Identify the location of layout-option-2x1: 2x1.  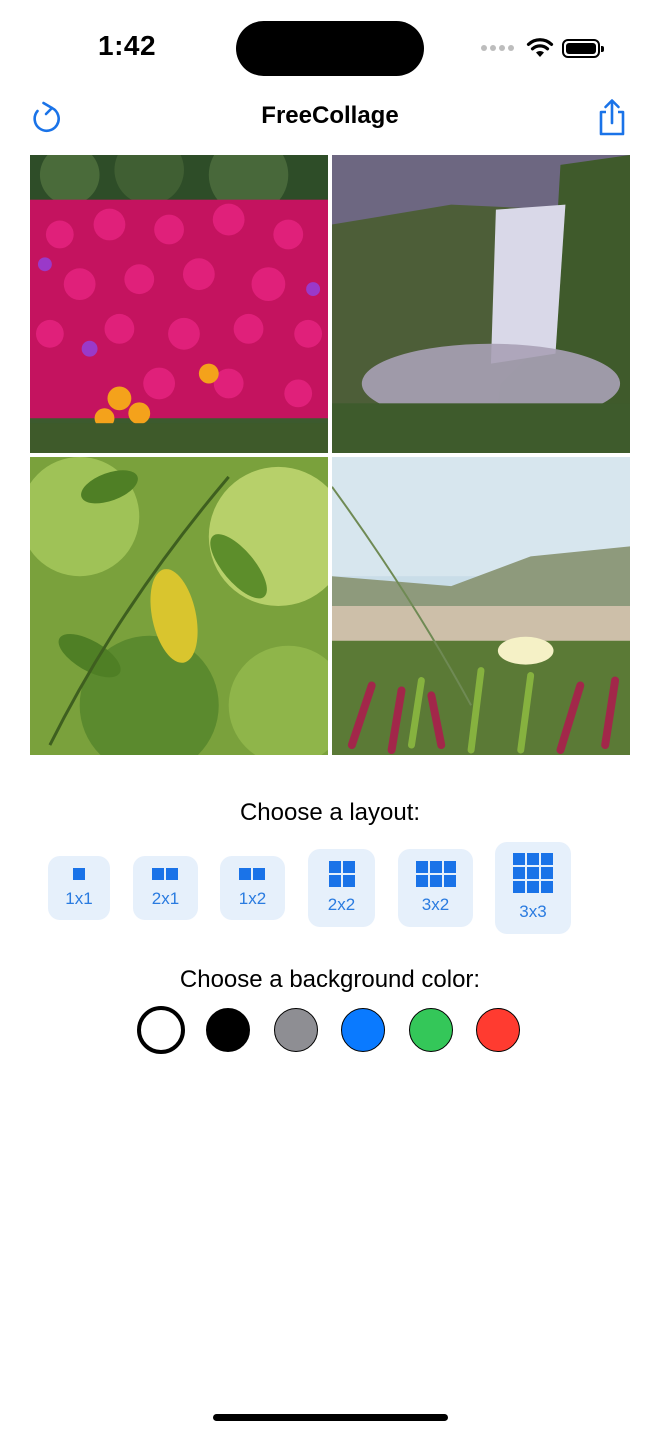
(165, 888).